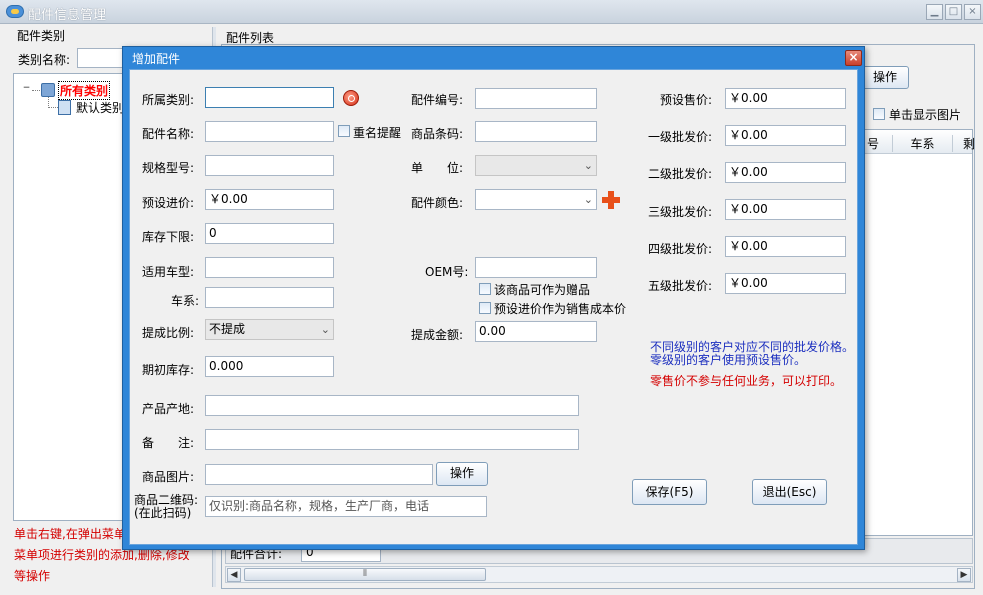  I want to click on wholesale-price-3-label: 三级批发价:, so click(680, 212).